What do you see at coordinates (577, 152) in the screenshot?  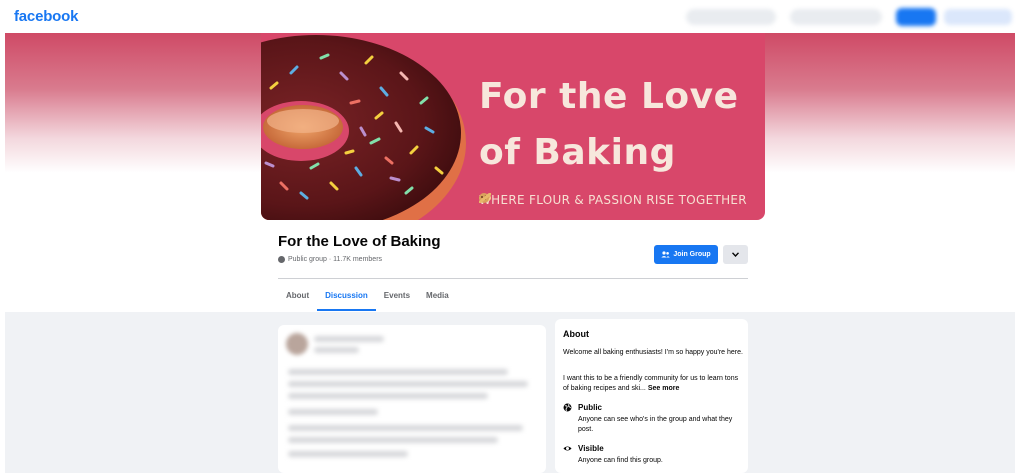 I see `cover-title-line2: of Baking` at bounding box center [577, 152].